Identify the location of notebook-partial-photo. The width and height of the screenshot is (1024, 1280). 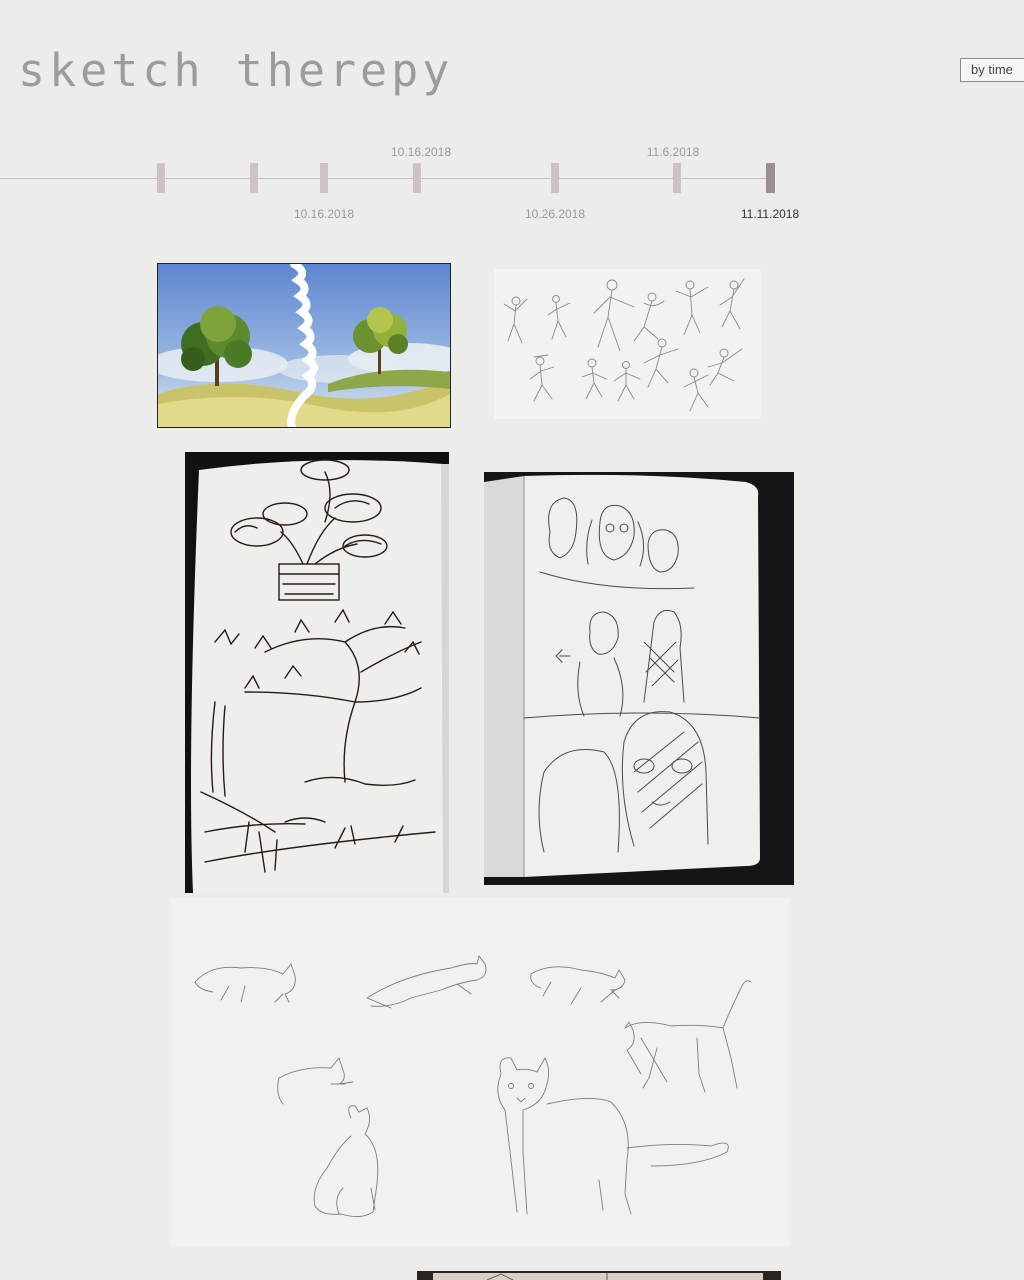
(598, 1276).